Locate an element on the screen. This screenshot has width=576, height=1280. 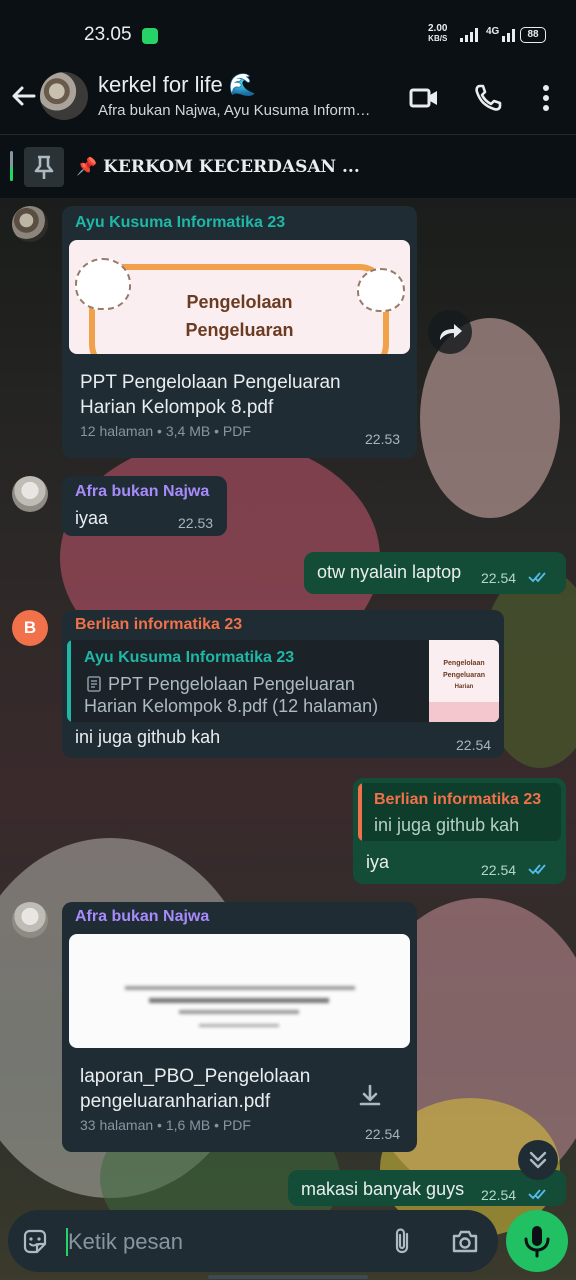
pin-button is located at coordinates (44, 167).